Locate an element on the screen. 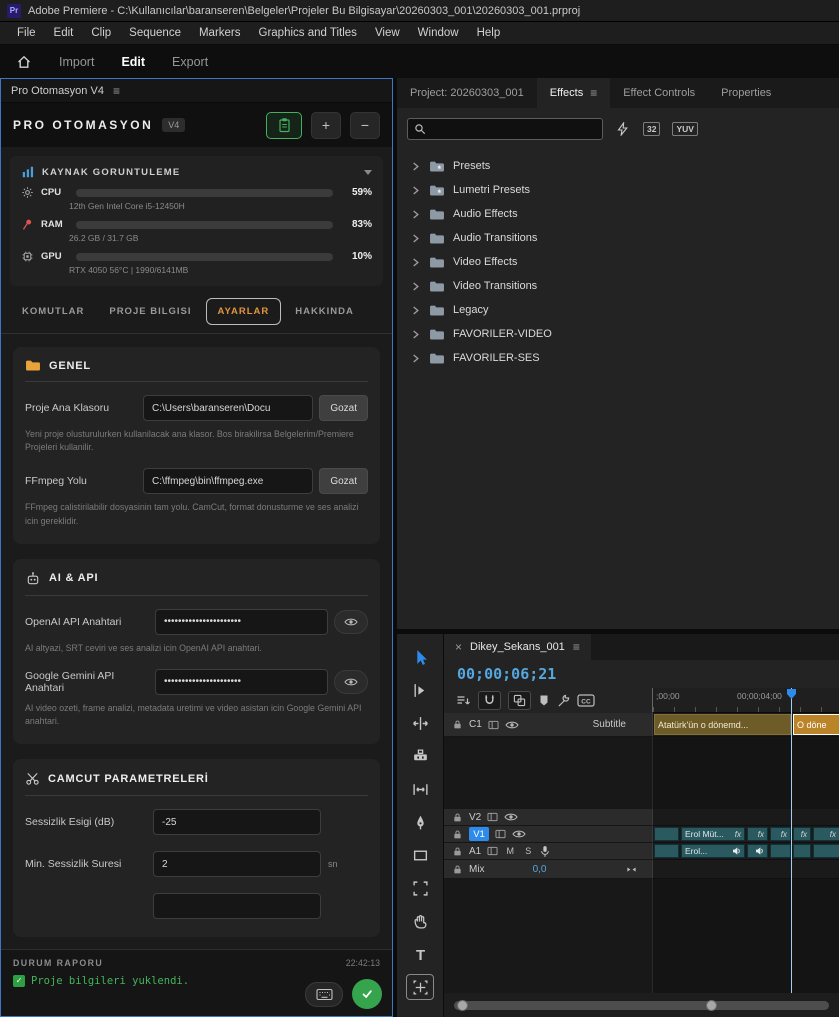 This screenshot has width=839, height=1017. tab-proje-bilgisi: PROJE BILGISI is located at coordinates (150, 311).